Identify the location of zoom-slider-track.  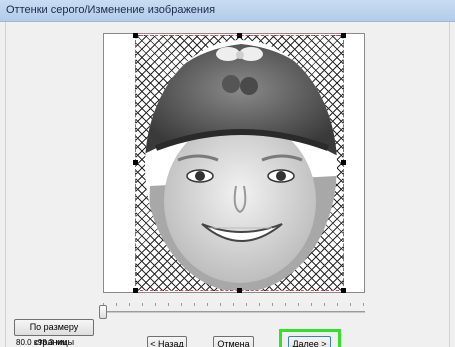
(234, 312).